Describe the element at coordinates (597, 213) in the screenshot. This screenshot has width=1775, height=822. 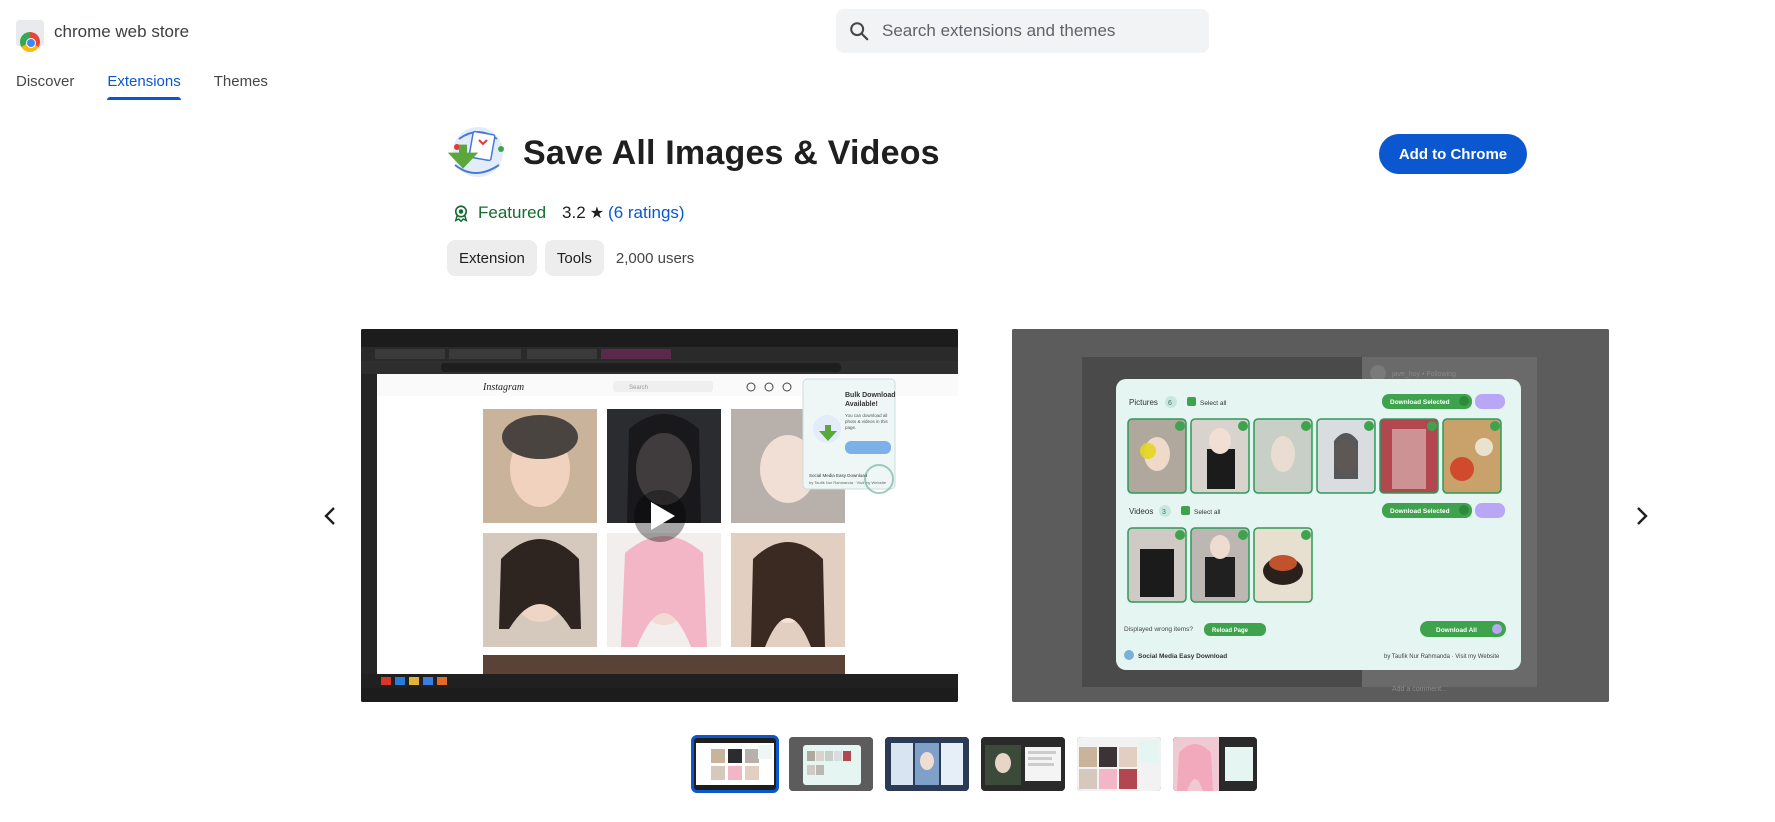
I see `star-icon: ★` at that location.